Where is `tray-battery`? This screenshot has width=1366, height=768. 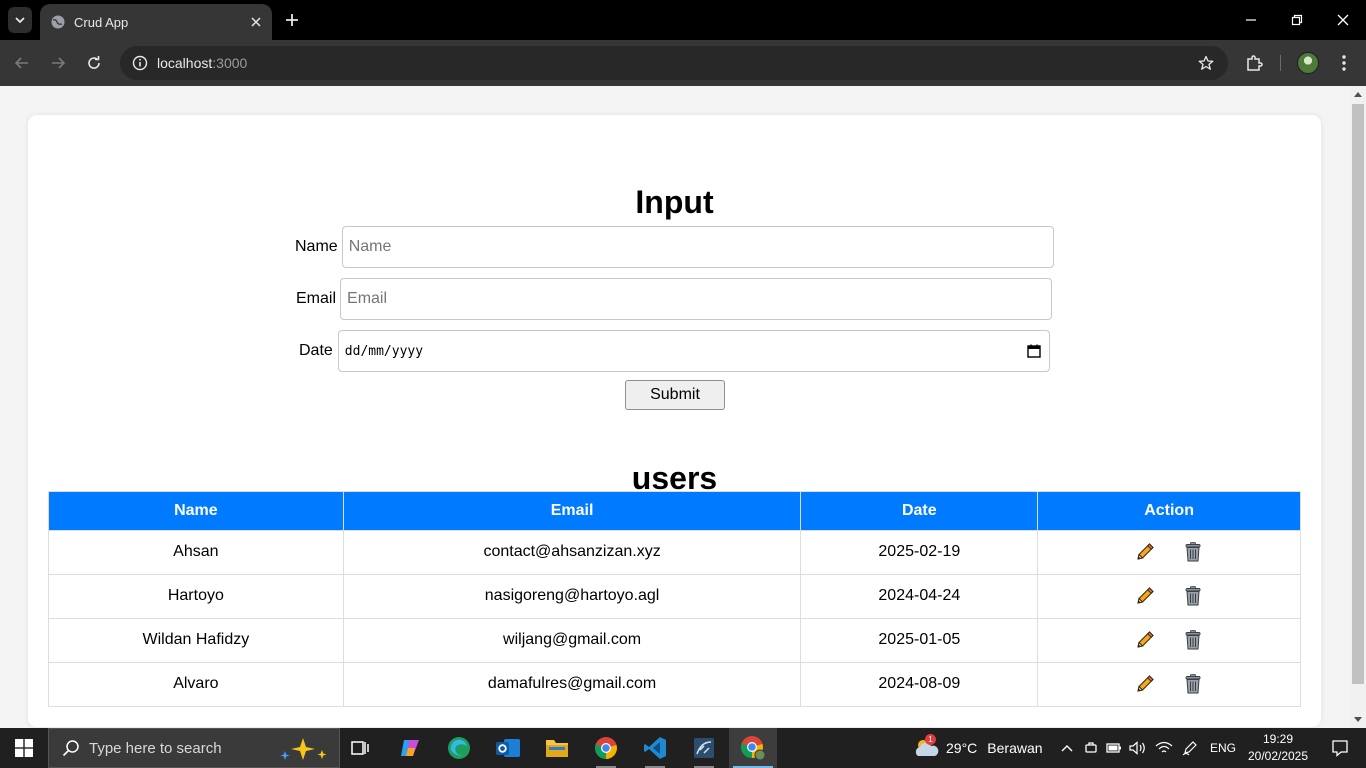 tray-battery is located at coordinates (1114, 748).